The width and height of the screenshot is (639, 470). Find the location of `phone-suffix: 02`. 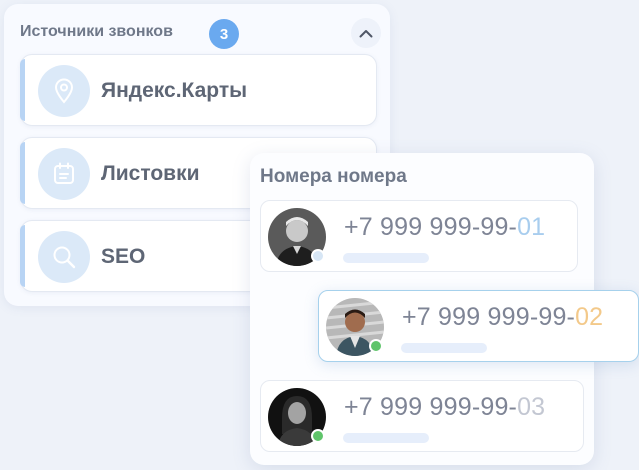

phone-suffix: 02 is located at coordinates (589, 317).